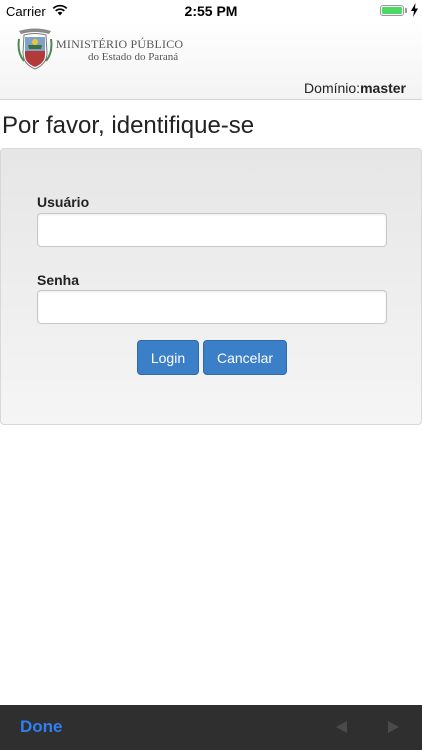 This screenshot has width=422, height=750. What do you see at coordinates (406, 10) in the screenshot?
I see `battery-tip` at bounding box center [406, 10].